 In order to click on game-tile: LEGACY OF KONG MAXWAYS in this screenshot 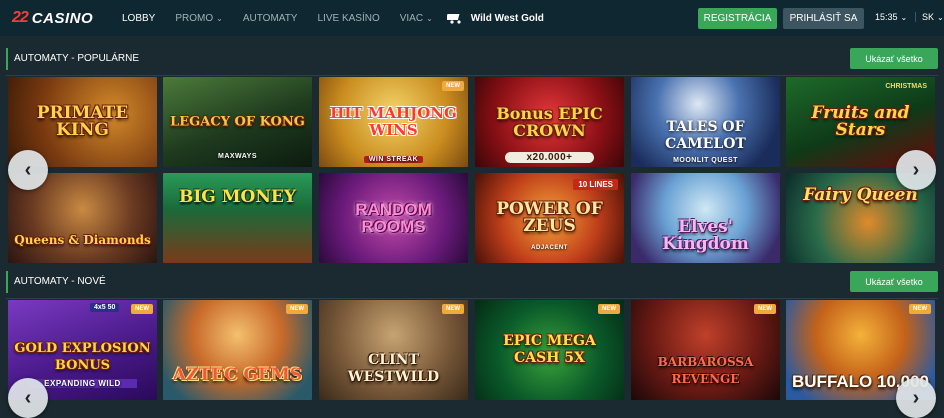, I will do `click(237, 122)`.